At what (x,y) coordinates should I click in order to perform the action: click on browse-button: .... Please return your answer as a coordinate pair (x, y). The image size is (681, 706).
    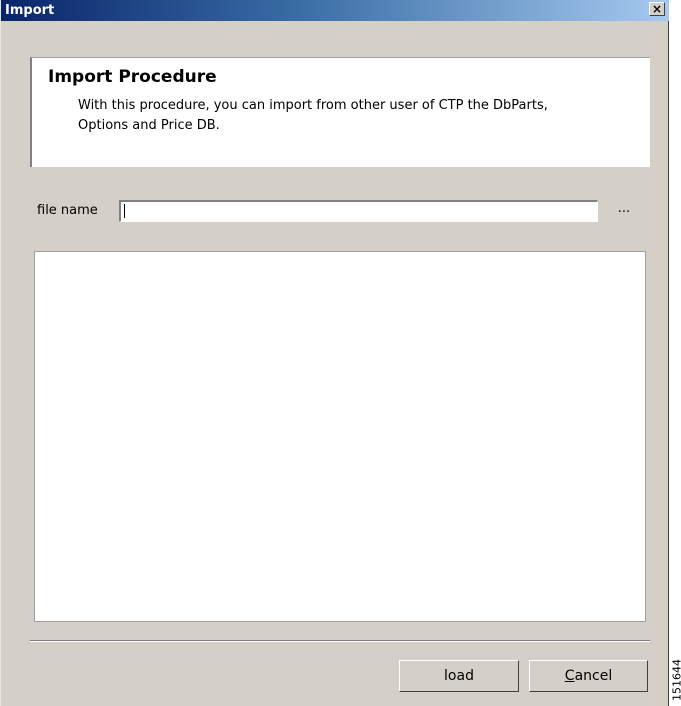
    Looking at the image, I should click on (624, 211).